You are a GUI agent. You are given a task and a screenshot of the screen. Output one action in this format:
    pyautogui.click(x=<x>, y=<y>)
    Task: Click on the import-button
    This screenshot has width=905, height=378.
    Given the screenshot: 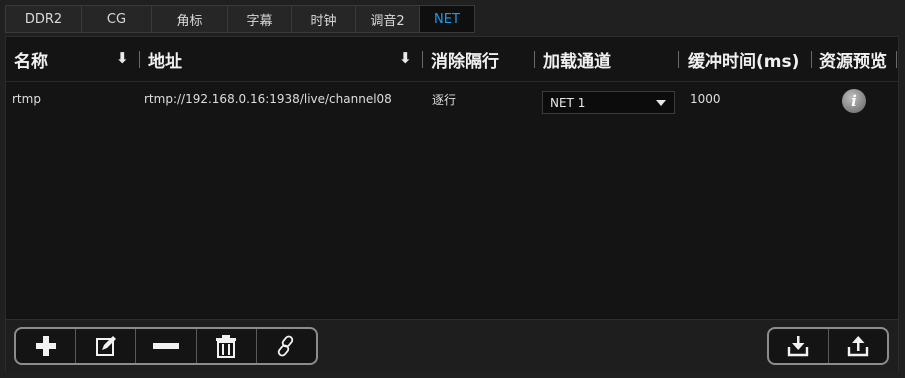 What is the action you would take?
    pyautogui.click(x=799, y=346)
    